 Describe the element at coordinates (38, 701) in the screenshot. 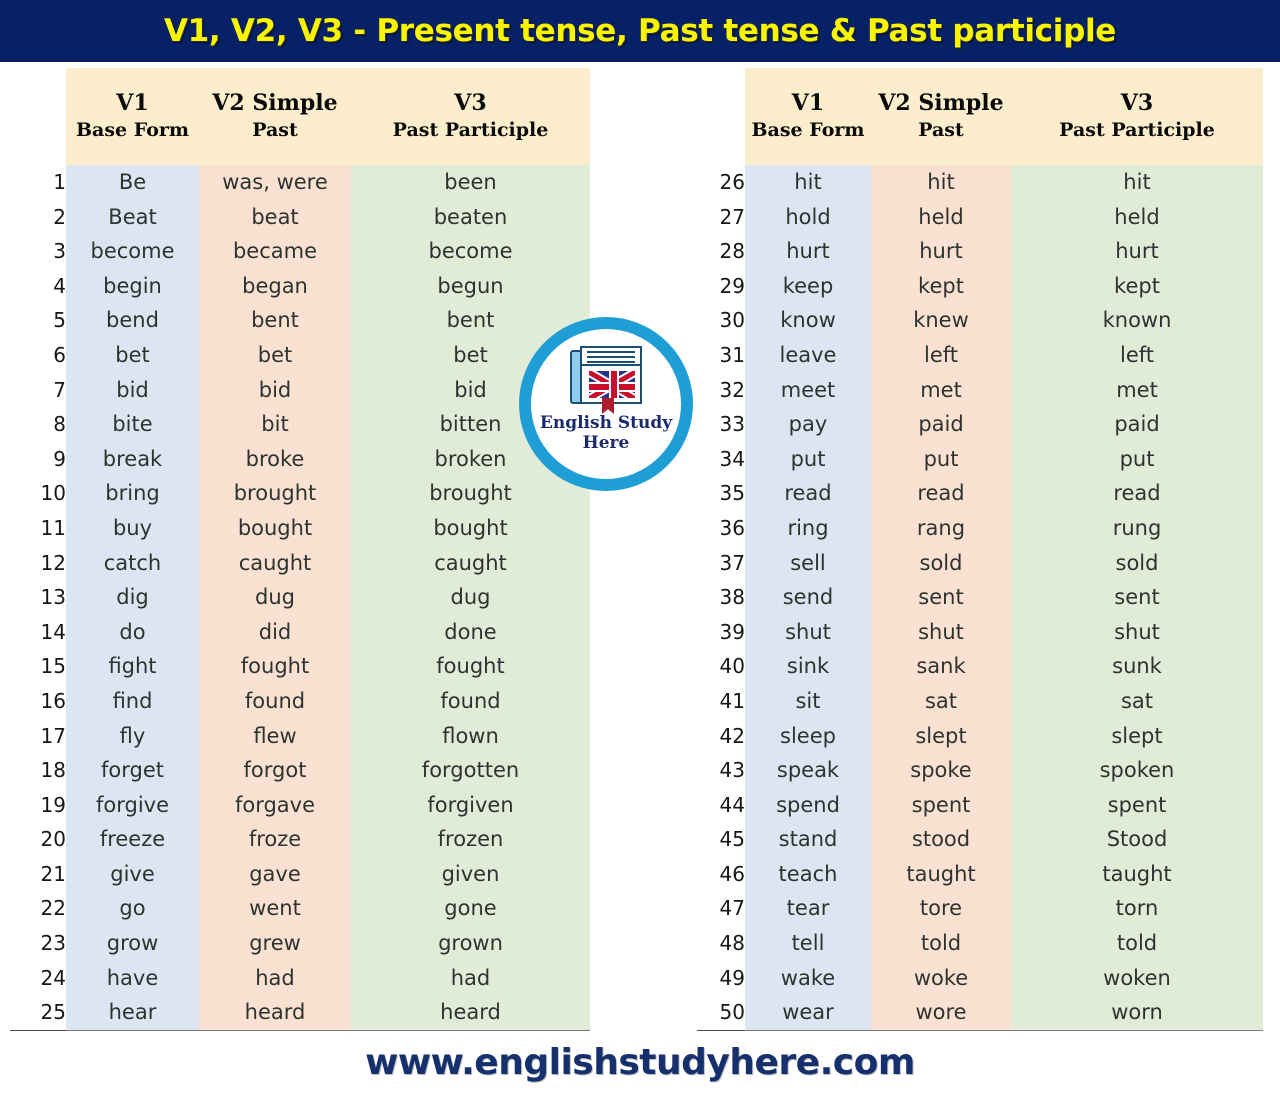

I see `row-number: 16` at that location.